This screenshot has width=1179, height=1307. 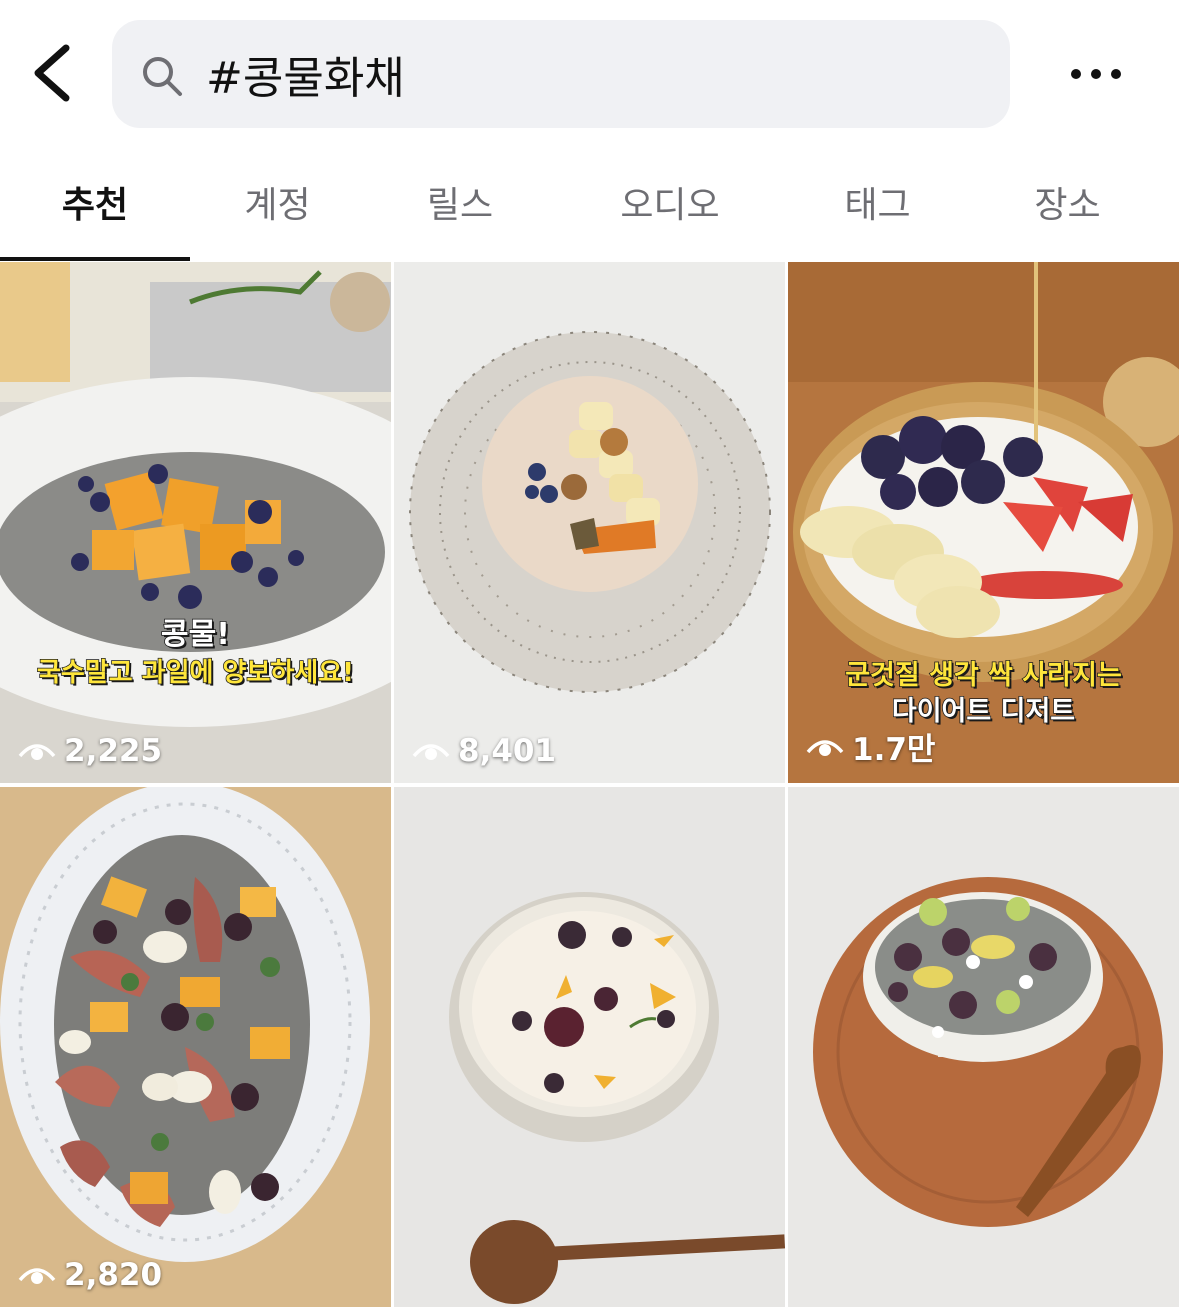 What do you see at coordinates (983, 522) in the screenshot?
I see `post-tile: 군것질 생각 싹 사라지는 다이어트 디저트 1.7만` at bounding box center [983, 522].